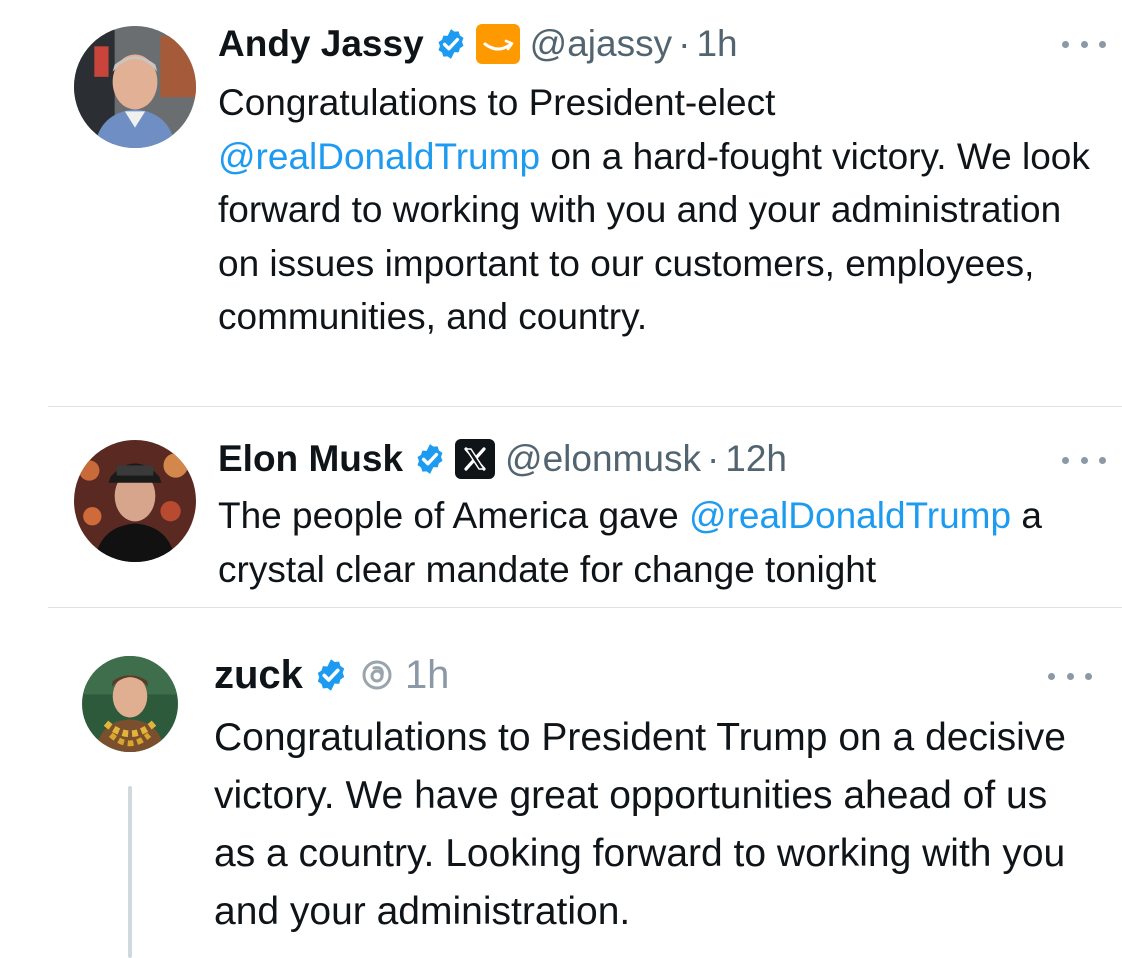  I want to click on post-time: 12h, so click(756, 459).